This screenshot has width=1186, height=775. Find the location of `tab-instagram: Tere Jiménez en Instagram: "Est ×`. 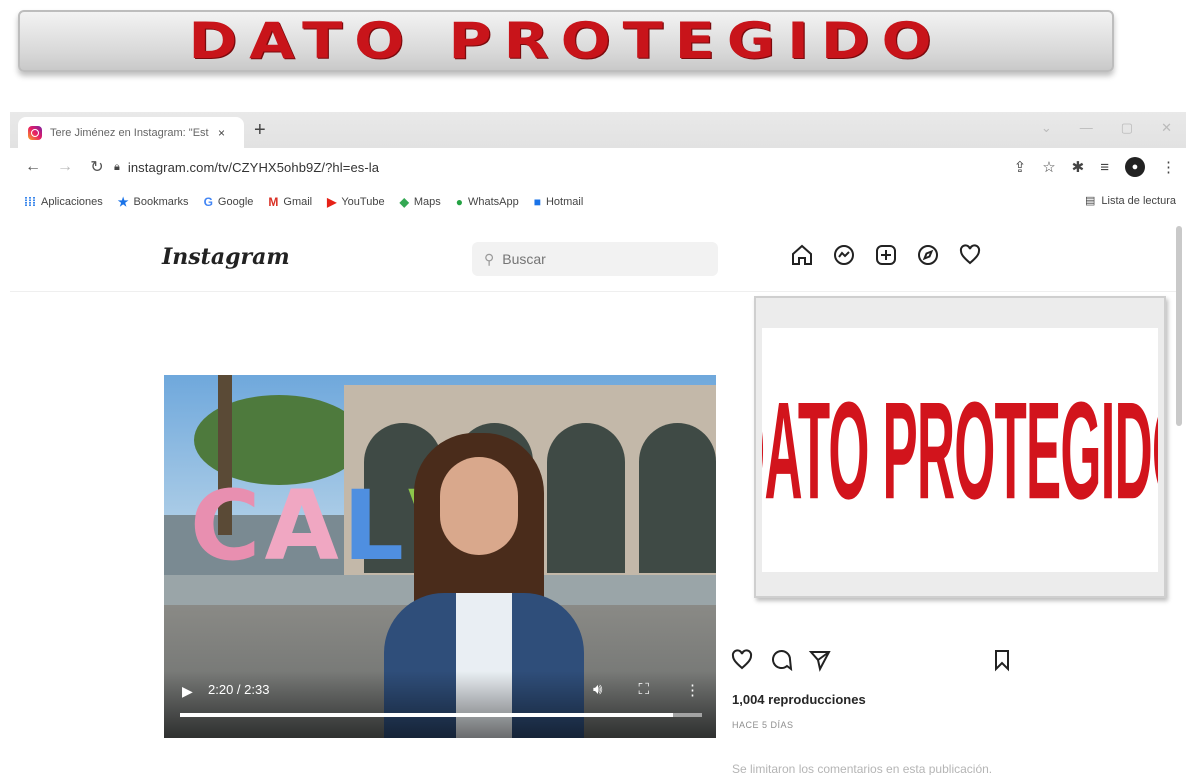

tab-instagram: Tere Jiménez en Instagram: "Est × is located at coordinates (131, 132).